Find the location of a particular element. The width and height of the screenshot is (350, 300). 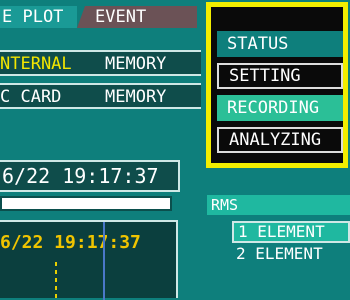

card-memory-suffix: MEMORY is located at coordinates (136, 97).